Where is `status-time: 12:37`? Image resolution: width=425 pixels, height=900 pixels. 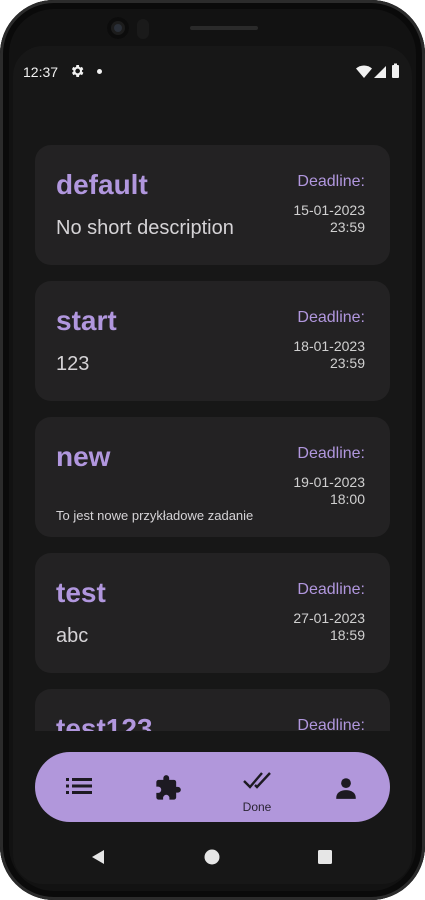
status-time: 12:37 is located at coordinates (41, 72).